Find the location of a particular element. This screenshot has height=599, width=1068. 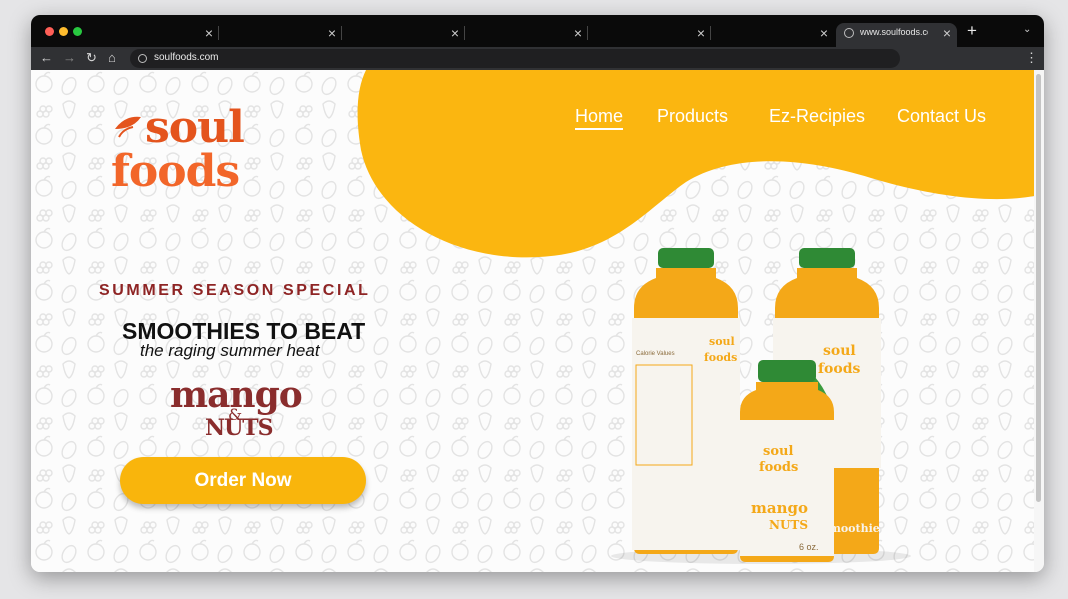

nav-home-link: Home is located at coordinates (599, 118).